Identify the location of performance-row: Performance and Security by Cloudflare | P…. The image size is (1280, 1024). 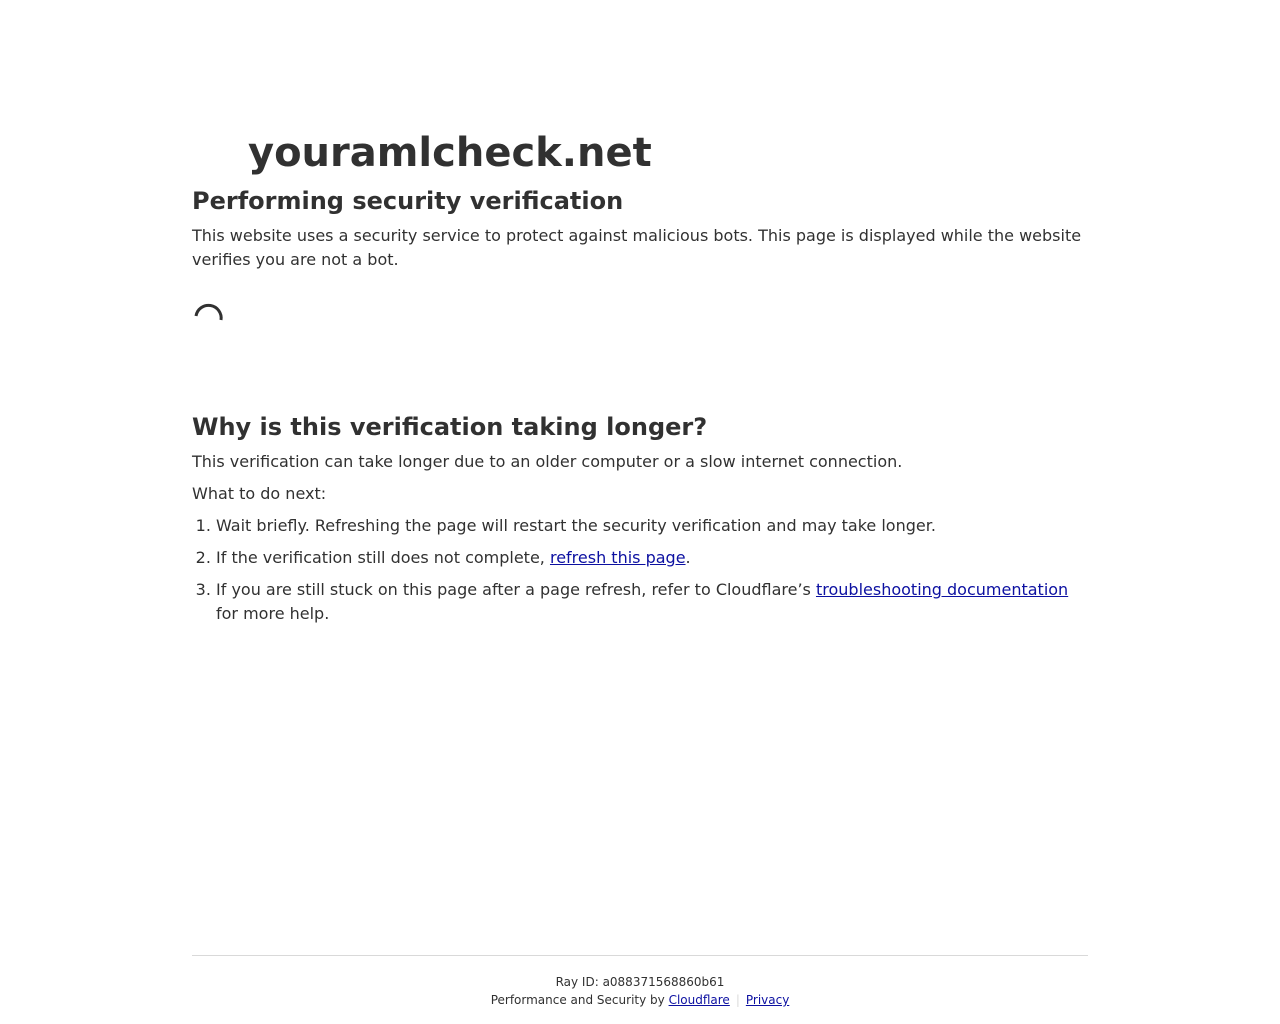
(640, 1000).